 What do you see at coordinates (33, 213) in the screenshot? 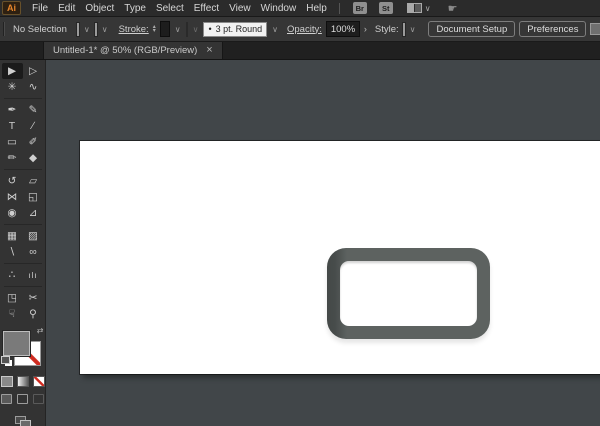
I see `perspective-grid-tool: ⊿` at bounding box center [33, 213].